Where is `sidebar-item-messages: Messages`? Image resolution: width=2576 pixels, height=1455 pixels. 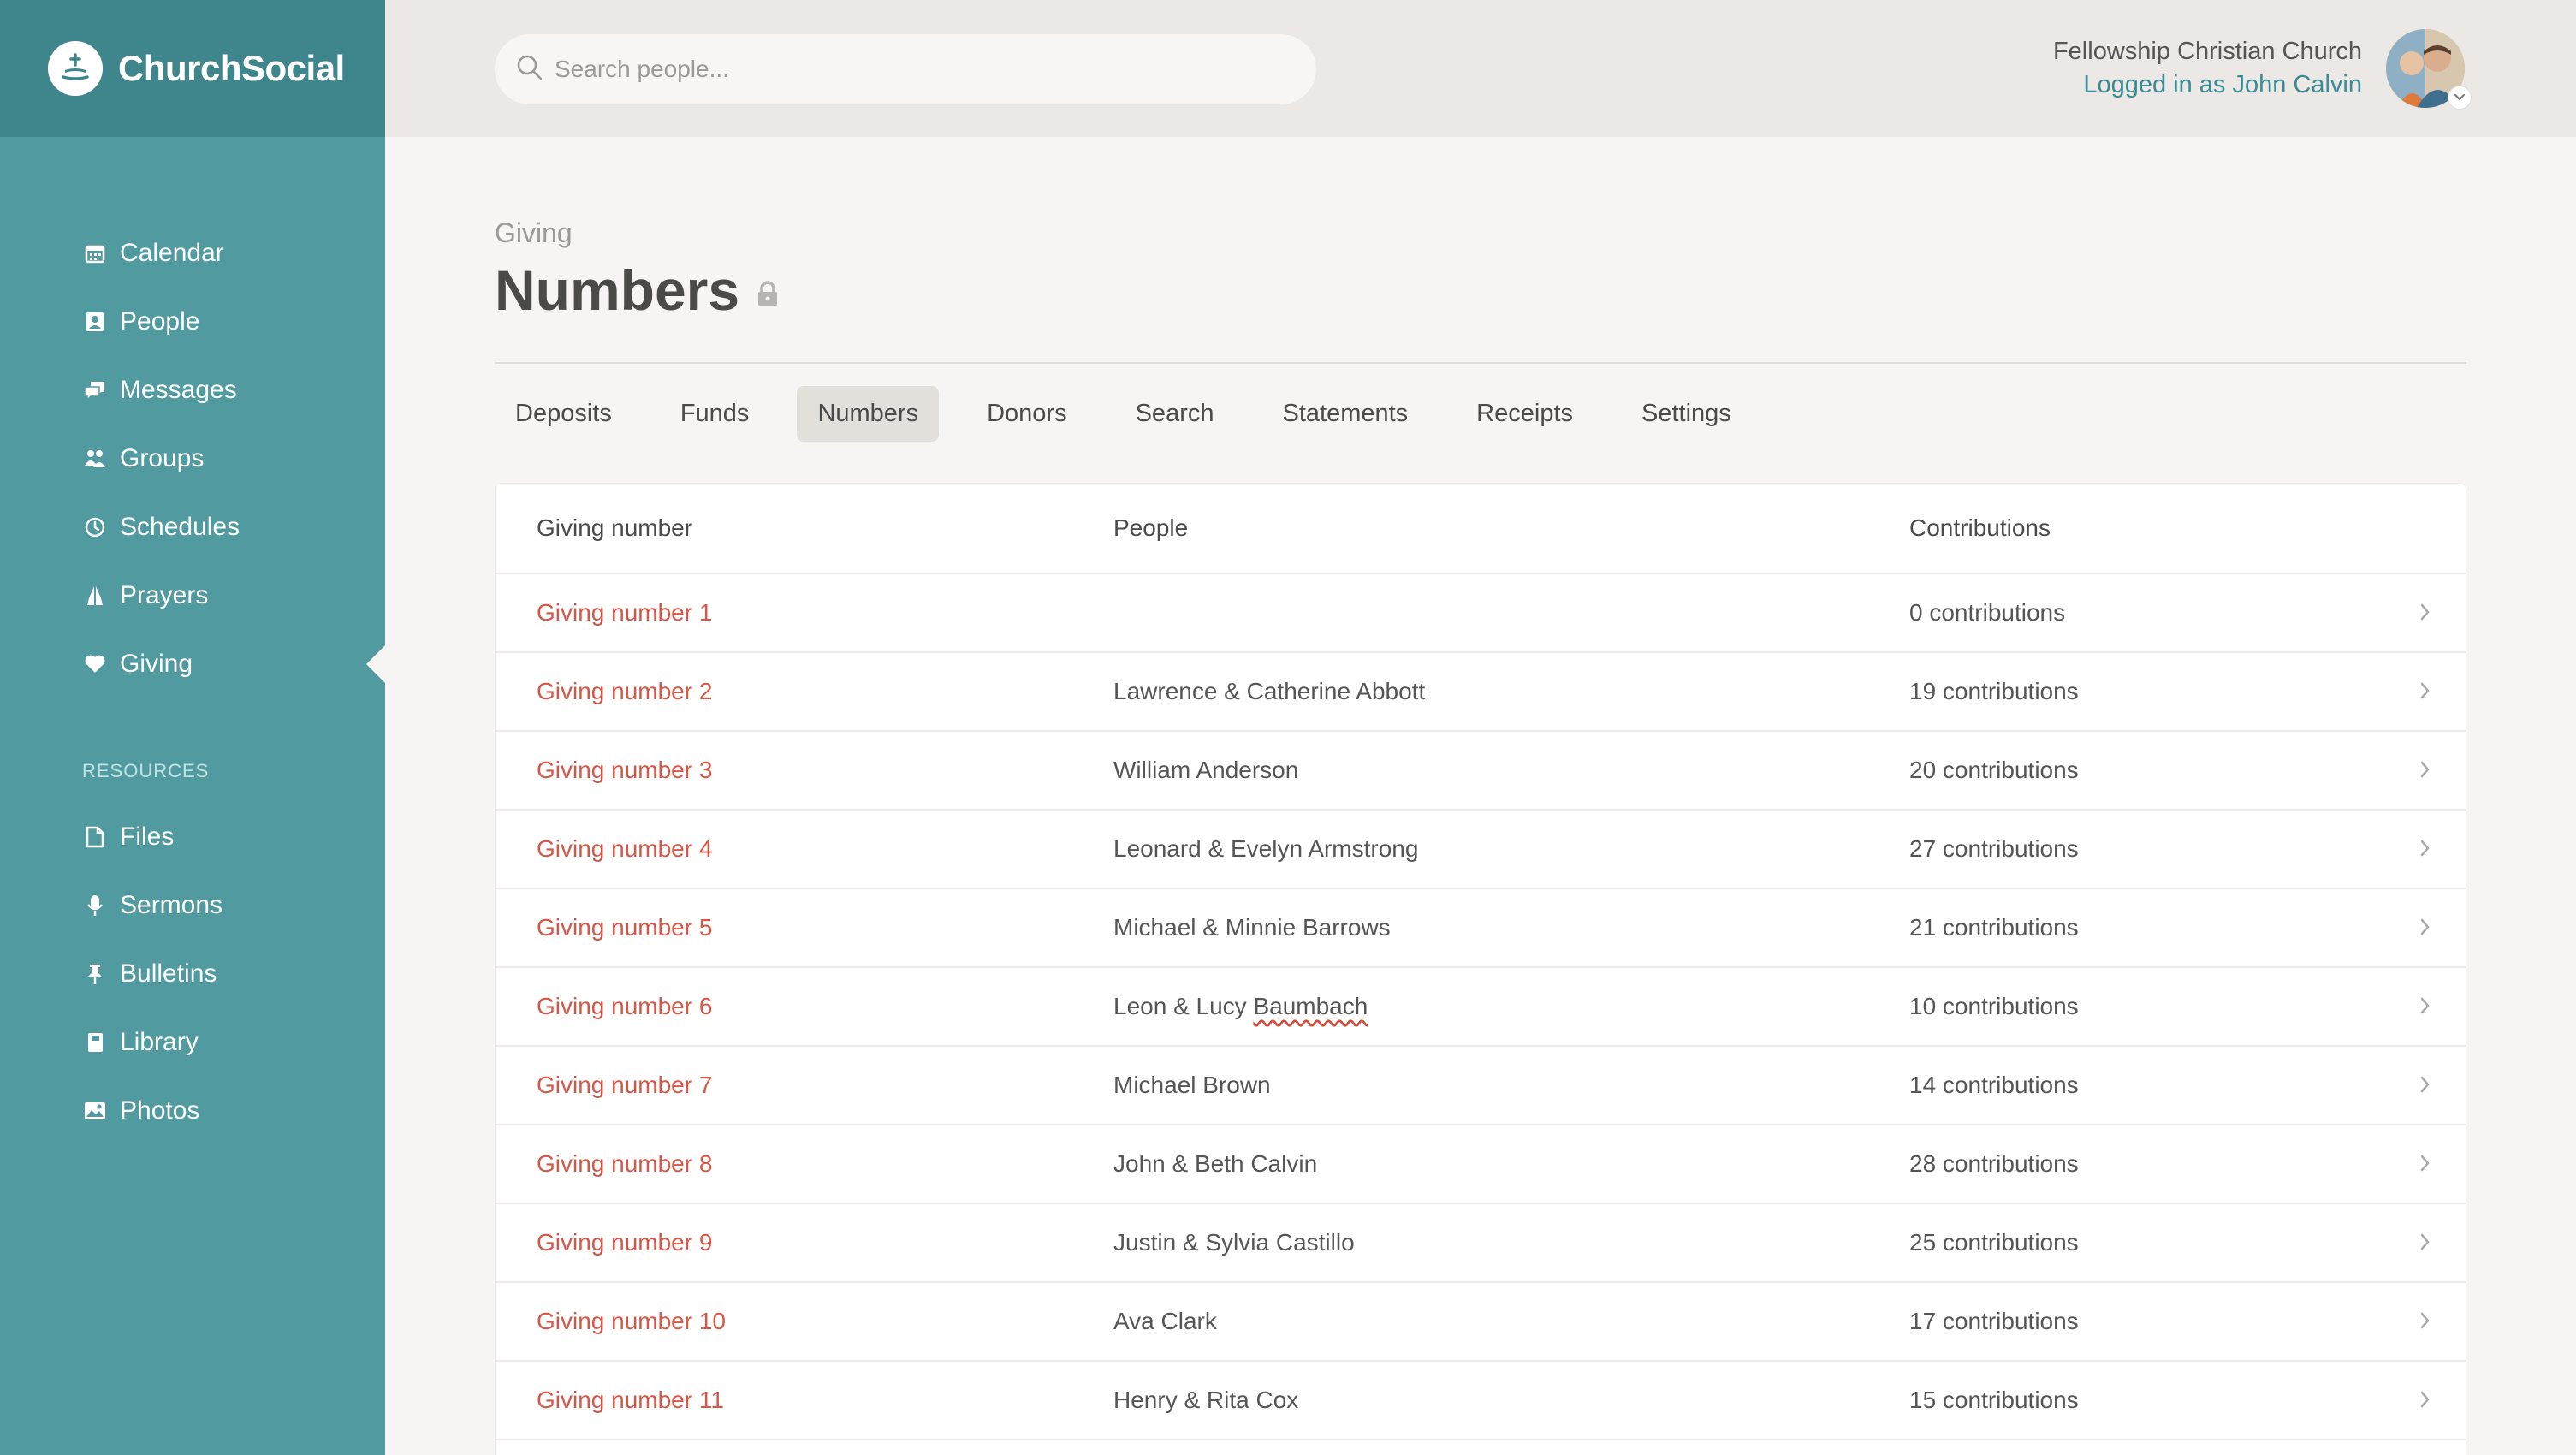
sidebar-item-messages: Messages is located at coordinates (192, 390).